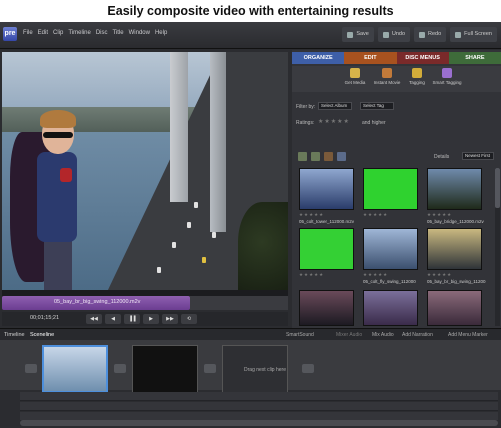 The image size is (501, 428). I want to click on thumb-caption: 05_bay_bridge_112000.m2v, so click(455, 221).